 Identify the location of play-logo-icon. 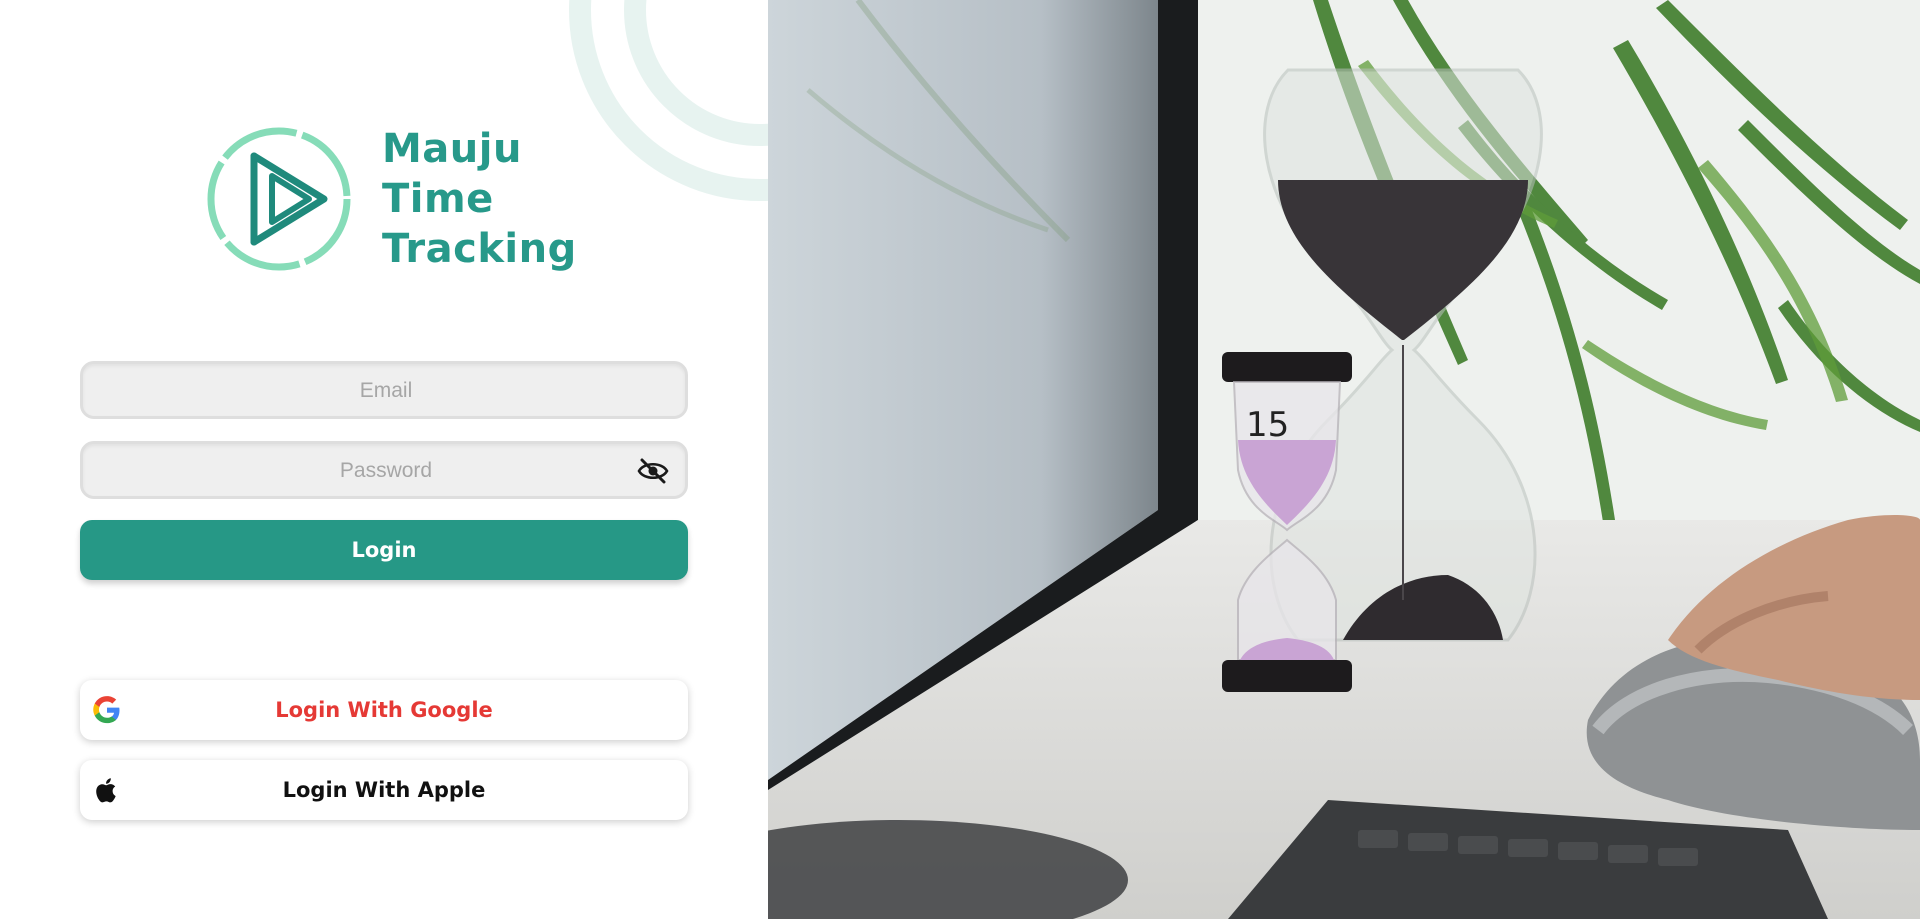
(279, 199).